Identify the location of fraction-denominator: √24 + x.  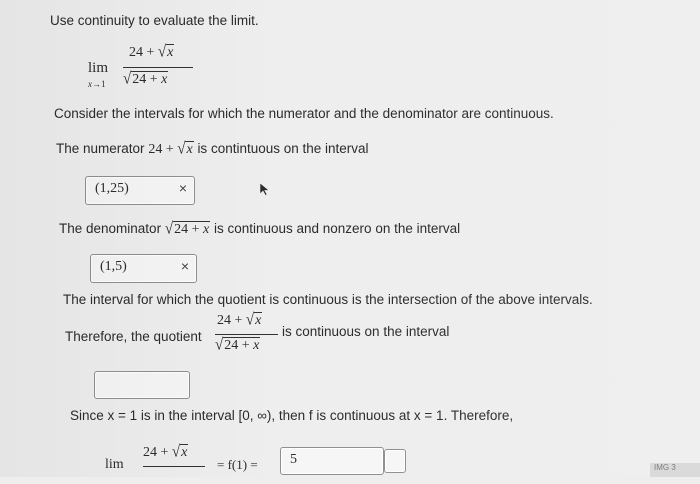
(146, 79).